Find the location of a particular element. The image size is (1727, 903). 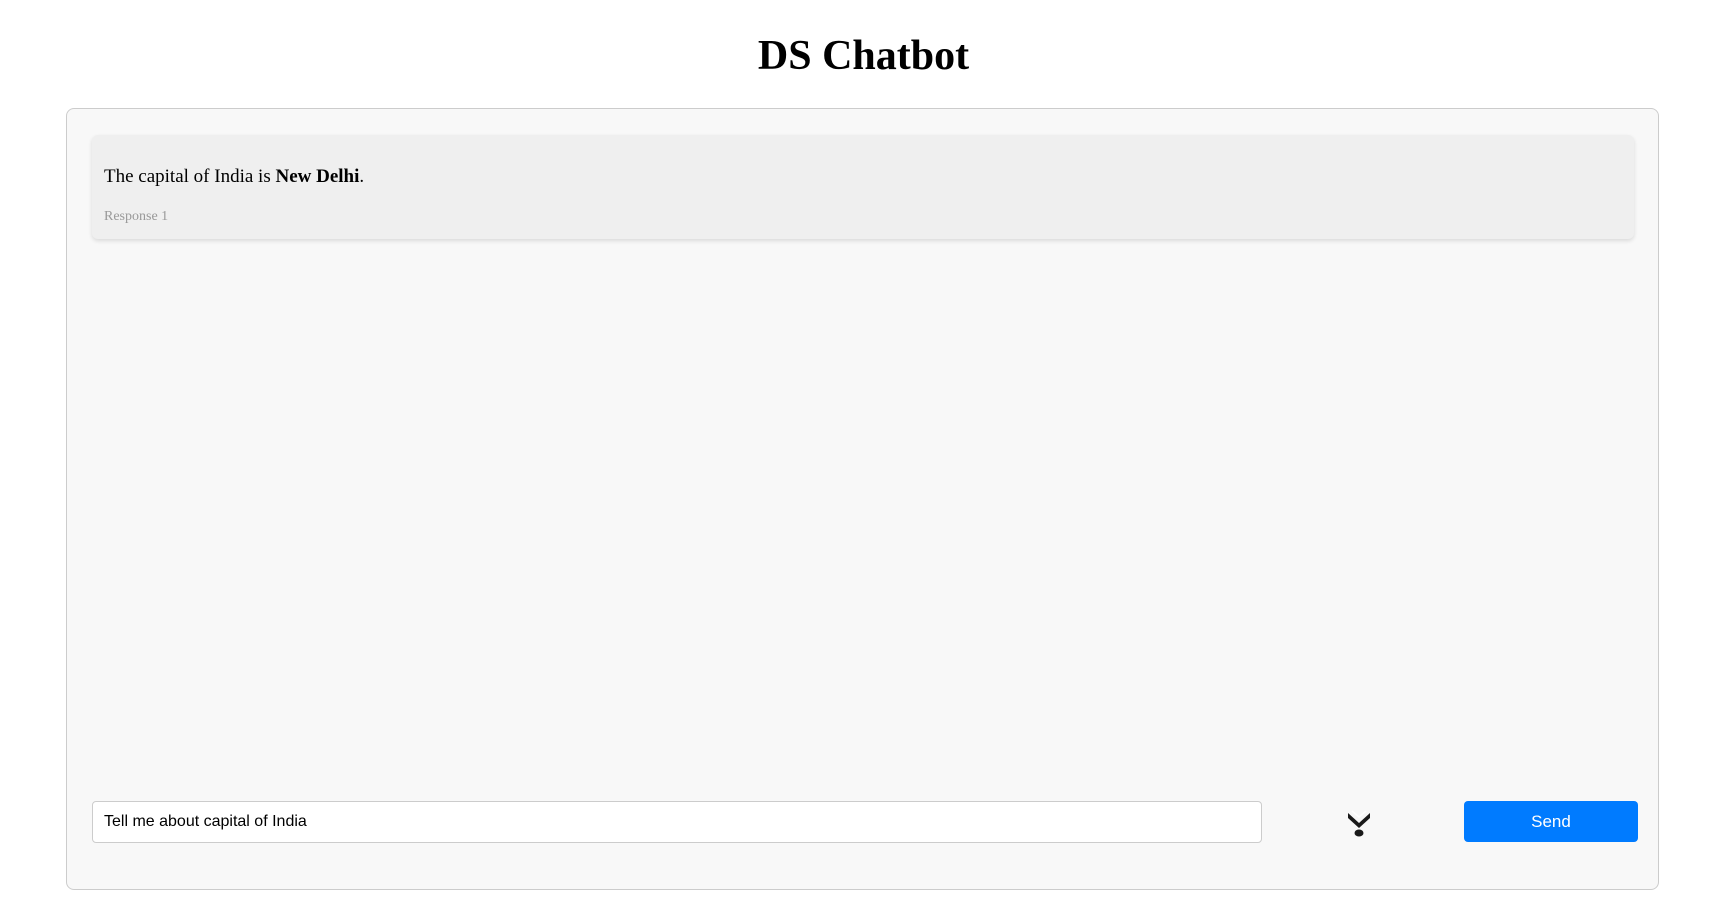

microphone-icon is located at coordinates (1359, 823).